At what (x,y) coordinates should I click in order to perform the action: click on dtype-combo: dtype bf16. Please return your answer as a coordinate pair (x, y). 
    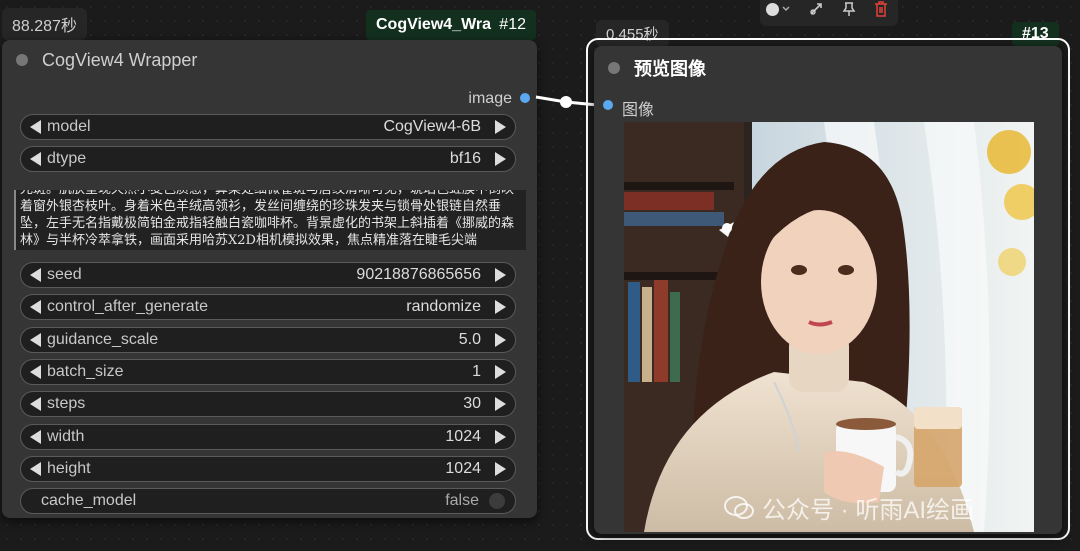
    Looking at the image, I should click on (268, 159).